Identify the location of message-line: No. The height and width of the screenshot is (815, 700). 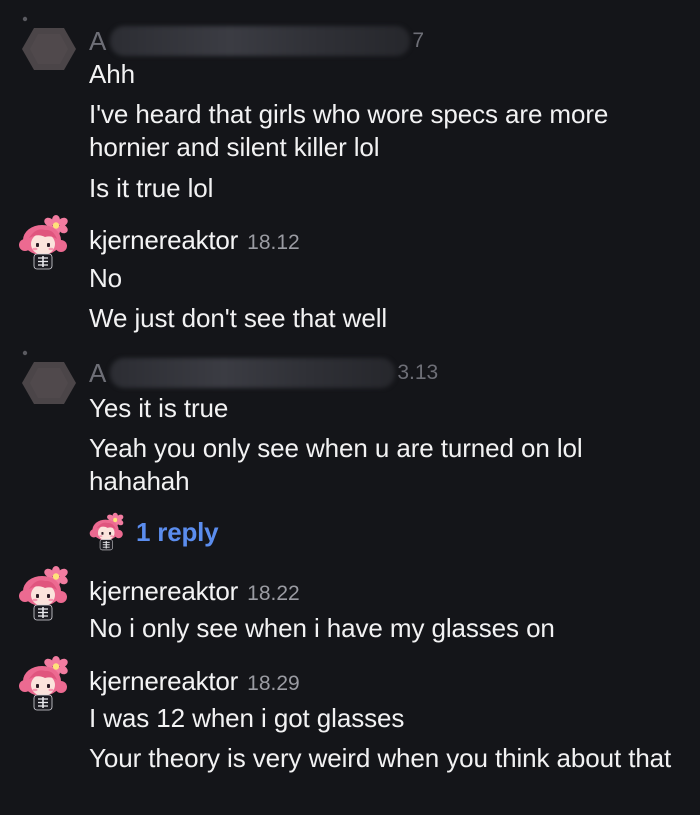
(106, 278).